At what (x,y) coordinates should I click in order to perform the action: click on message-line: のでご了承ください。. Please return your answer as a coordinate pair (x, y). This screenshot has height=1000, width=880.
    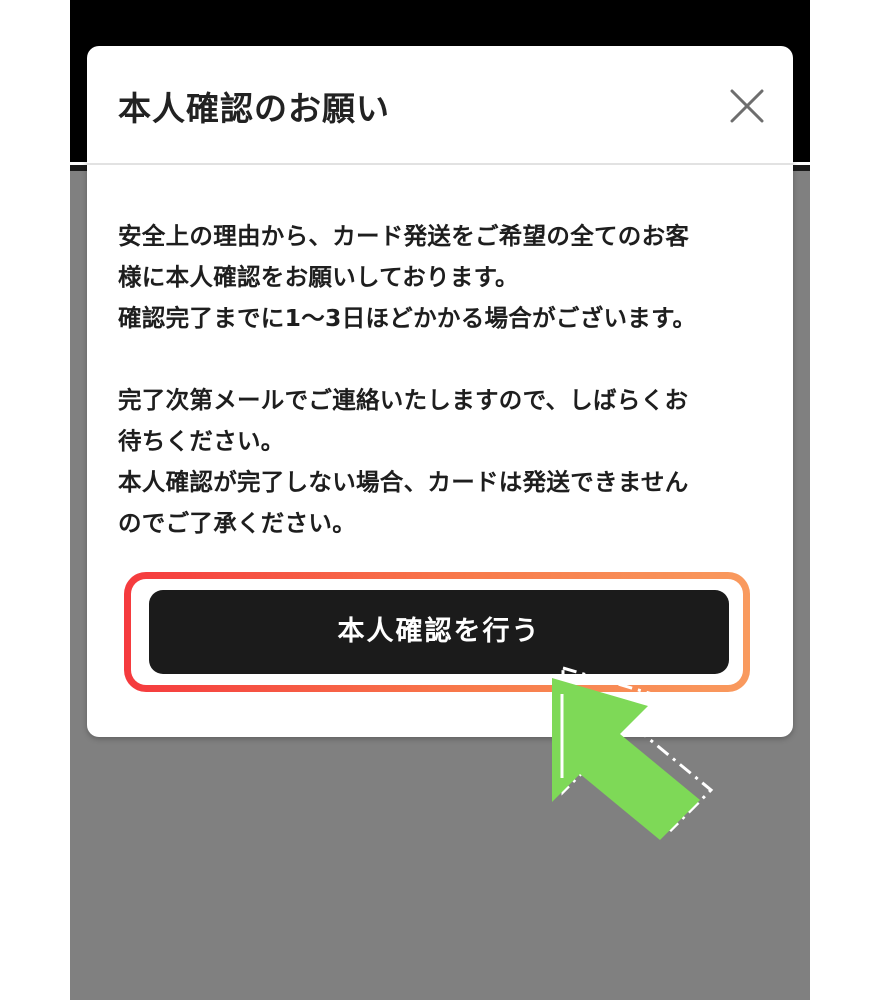
    Looking at the image, I should click on (237, 523).